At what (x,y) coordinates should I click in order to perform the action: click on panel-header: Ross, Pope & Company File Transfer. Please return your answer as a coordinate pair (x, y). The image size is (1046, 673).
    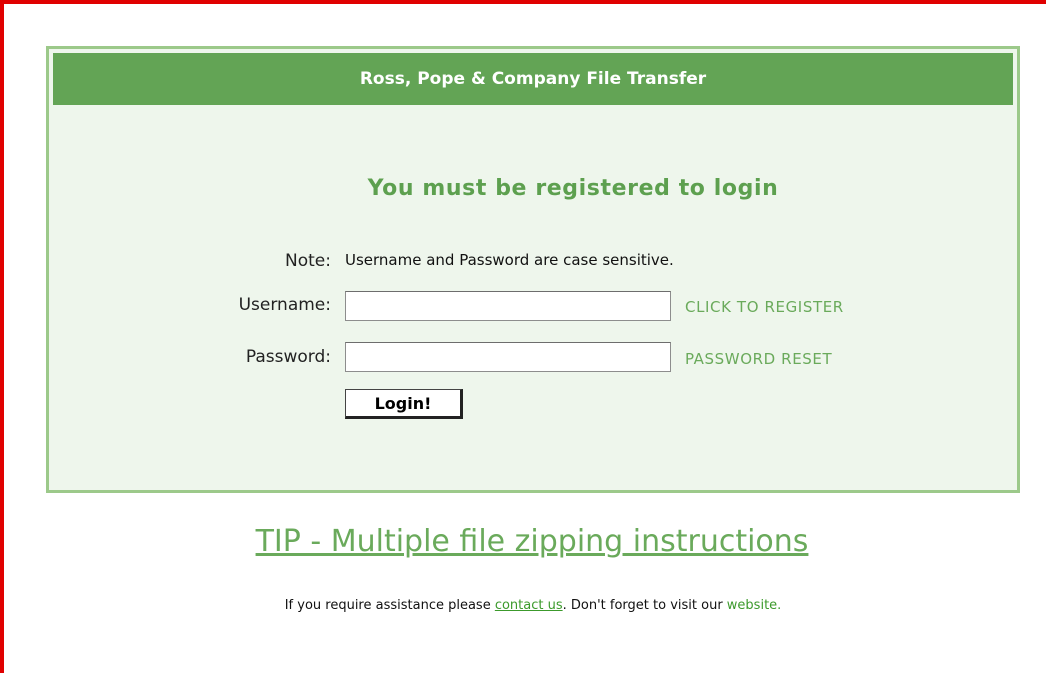
    Looking at the image, I should click on (533, 79).